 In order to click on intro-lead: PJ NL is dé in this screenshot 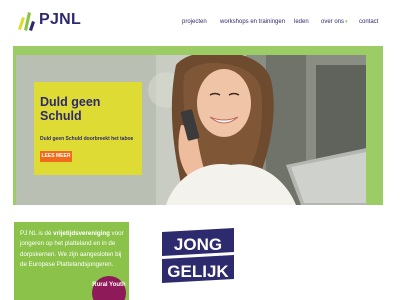, I will do `click(37, 233)`.